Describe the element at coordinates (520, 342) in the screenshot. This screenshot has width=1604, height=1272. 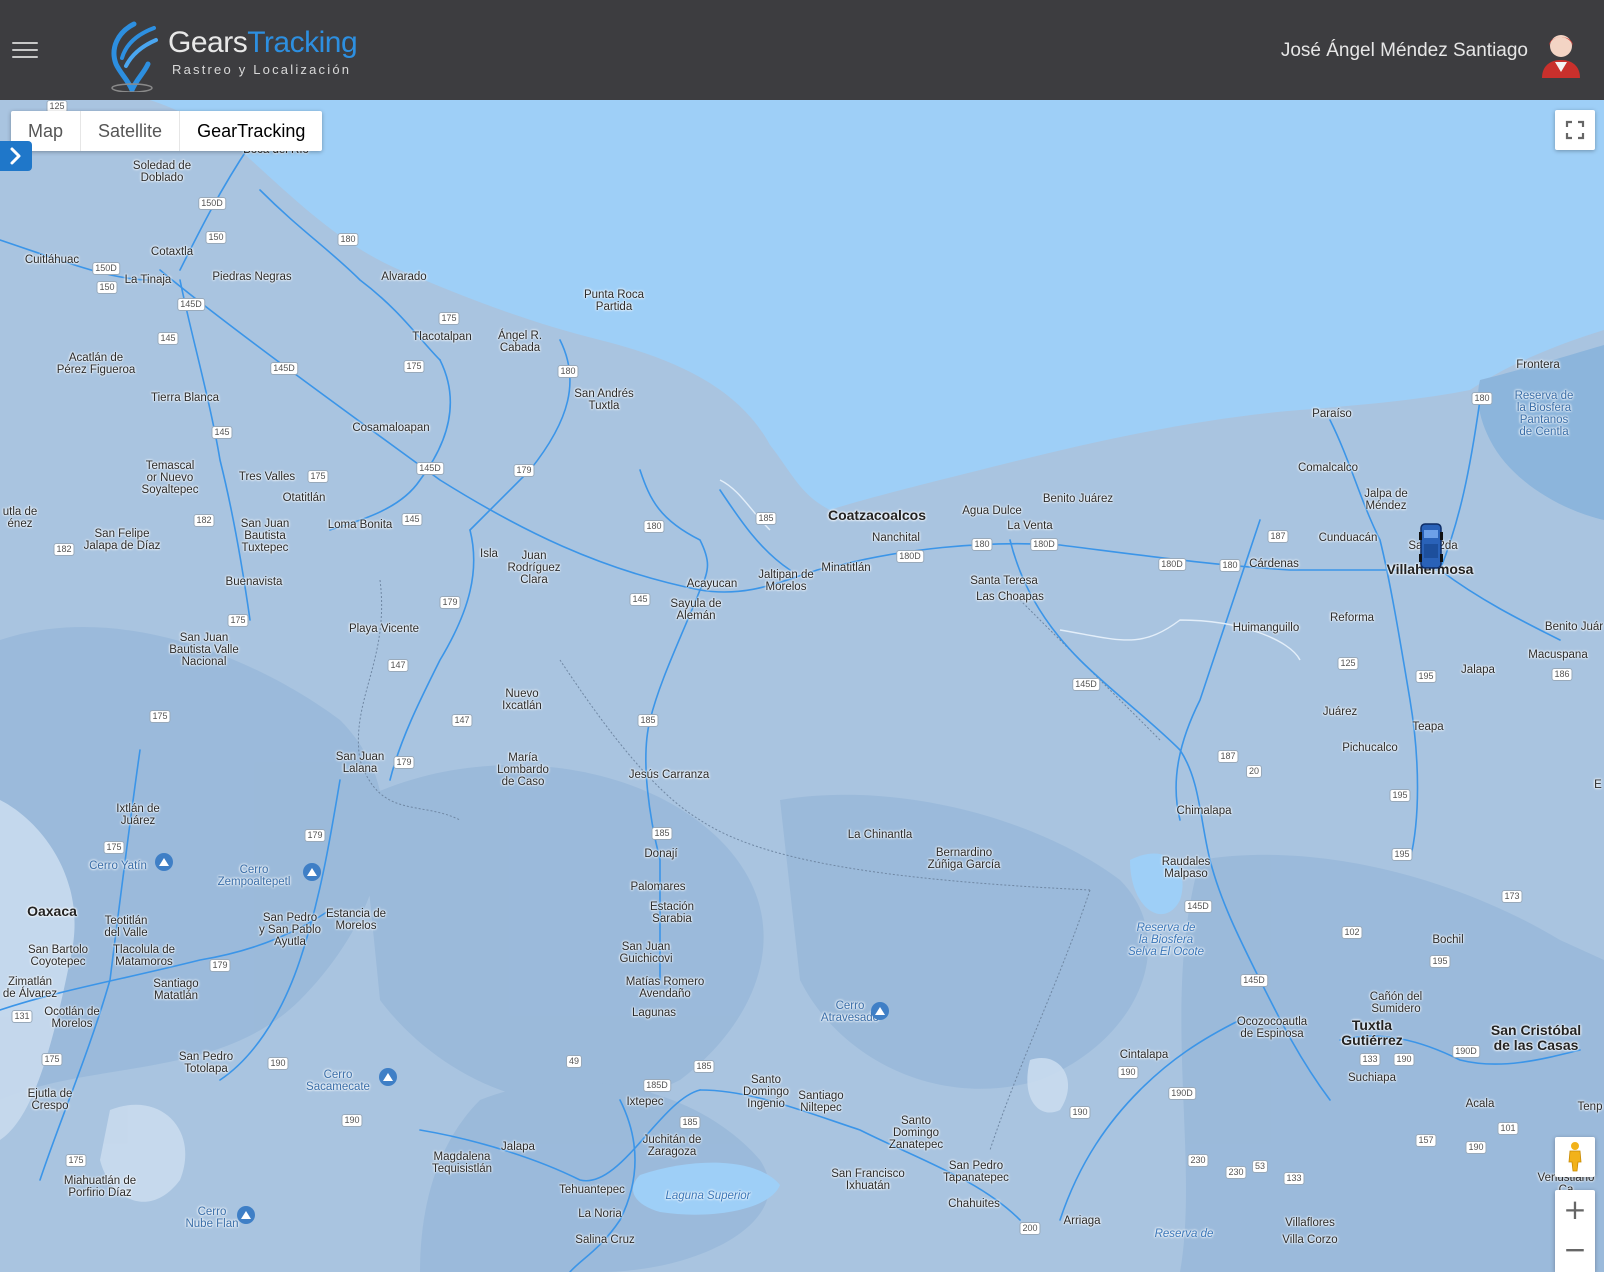
I see `map-label: Ángel R. Cabada` at that location.